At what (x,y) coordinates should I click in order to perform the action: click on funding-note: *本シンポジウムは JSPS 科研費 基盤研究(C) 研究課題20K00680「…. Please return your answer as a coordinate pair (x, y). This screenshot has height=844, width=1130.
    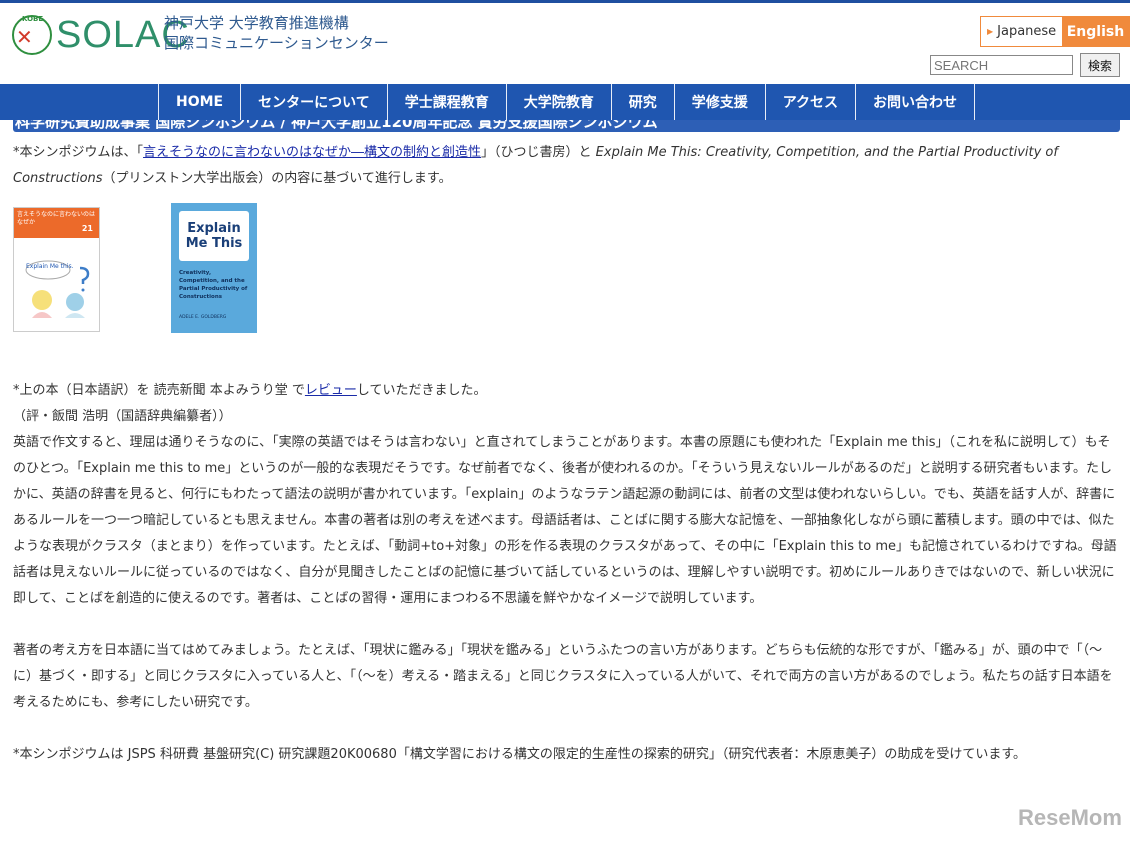
    Looking at the image, I should click on (520, 754).